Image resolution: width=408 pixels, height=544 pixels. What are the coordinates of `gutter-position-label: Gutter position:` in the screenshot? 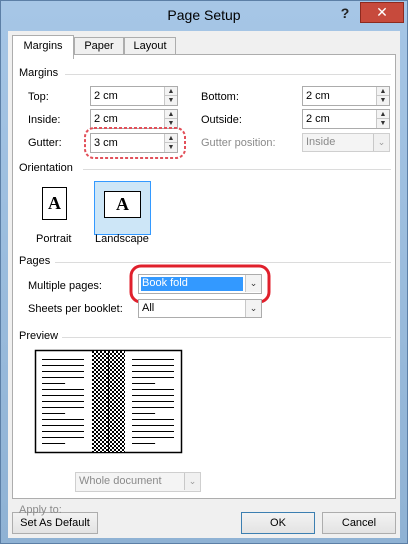 It's located at (238, 143).